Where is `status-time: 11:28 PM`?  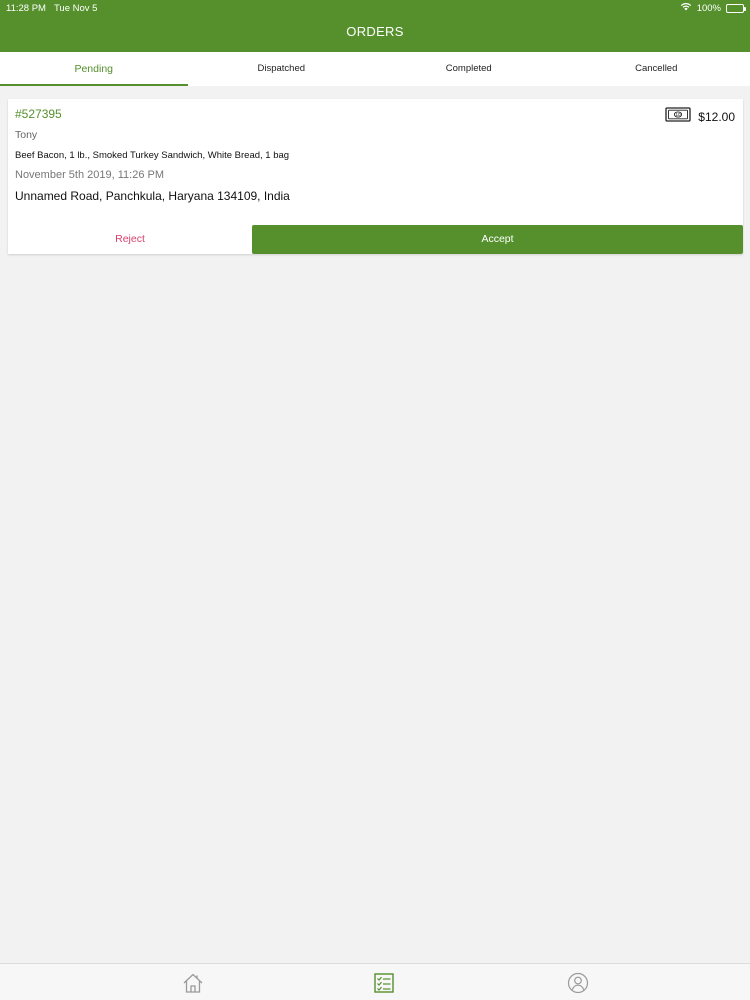 status-time: 11:28 PM is located at coordinates (26, 8).